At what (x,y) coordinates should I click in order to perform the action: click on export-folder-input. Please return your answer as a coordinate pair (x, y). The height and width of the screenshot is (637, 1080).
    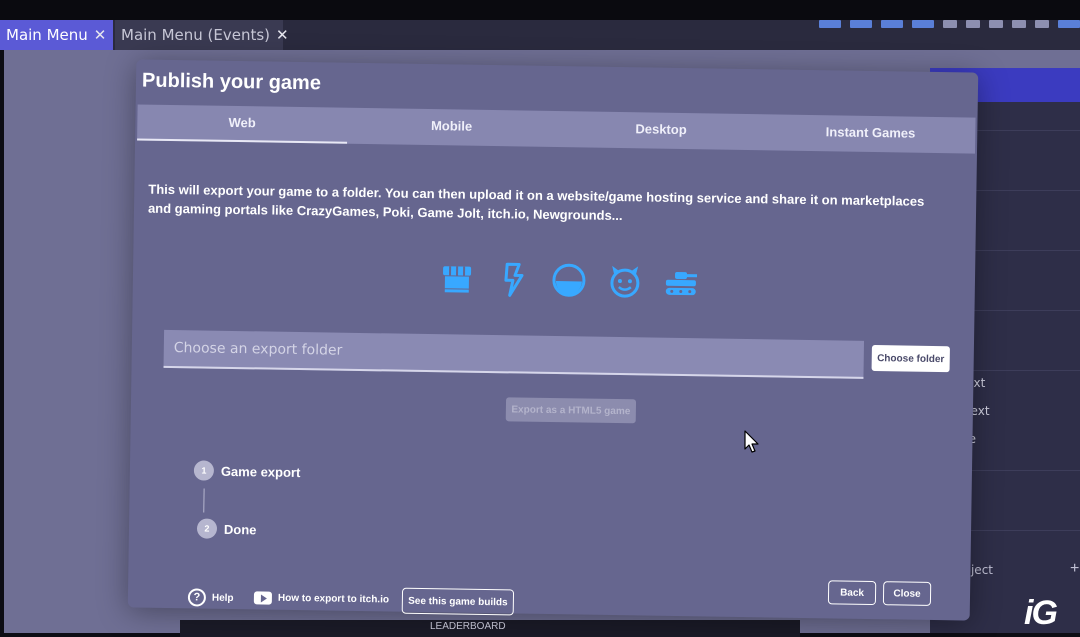
    Looking at the image, I should click on (514, 354).